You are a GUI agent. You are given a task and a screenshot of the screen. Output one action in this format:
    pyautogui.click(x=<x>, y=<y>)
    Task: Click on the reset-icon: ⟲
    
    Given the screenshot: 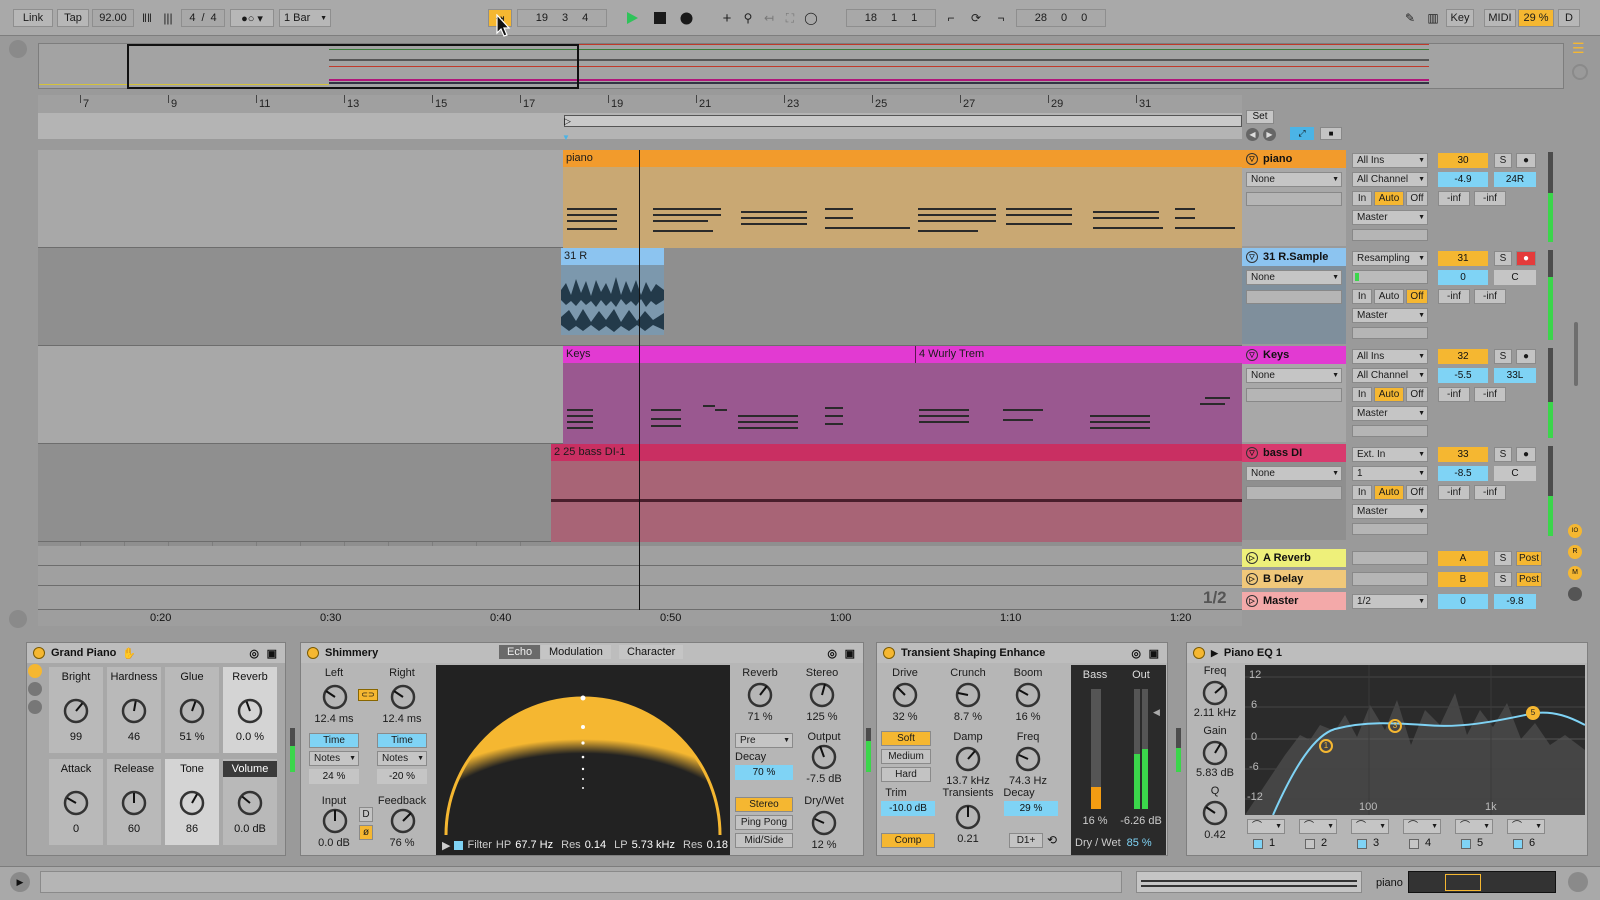 What is the action you would take?
    pyautogui.click(x=1052, y=840)
    